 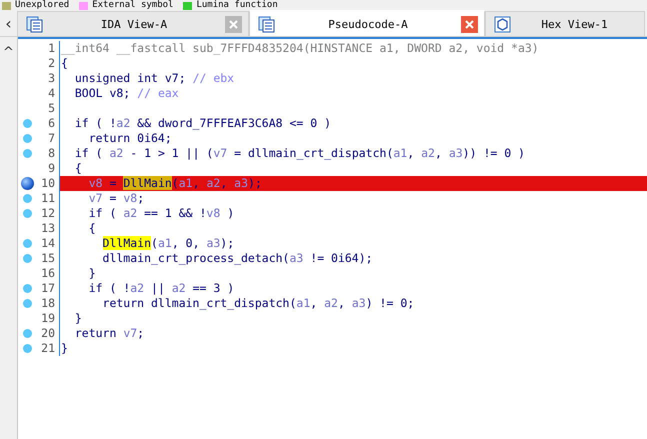 What do you see at coordinates (48, 183) in the screenshot?
I see `line-number: 10` at bounding box center [48, 183].